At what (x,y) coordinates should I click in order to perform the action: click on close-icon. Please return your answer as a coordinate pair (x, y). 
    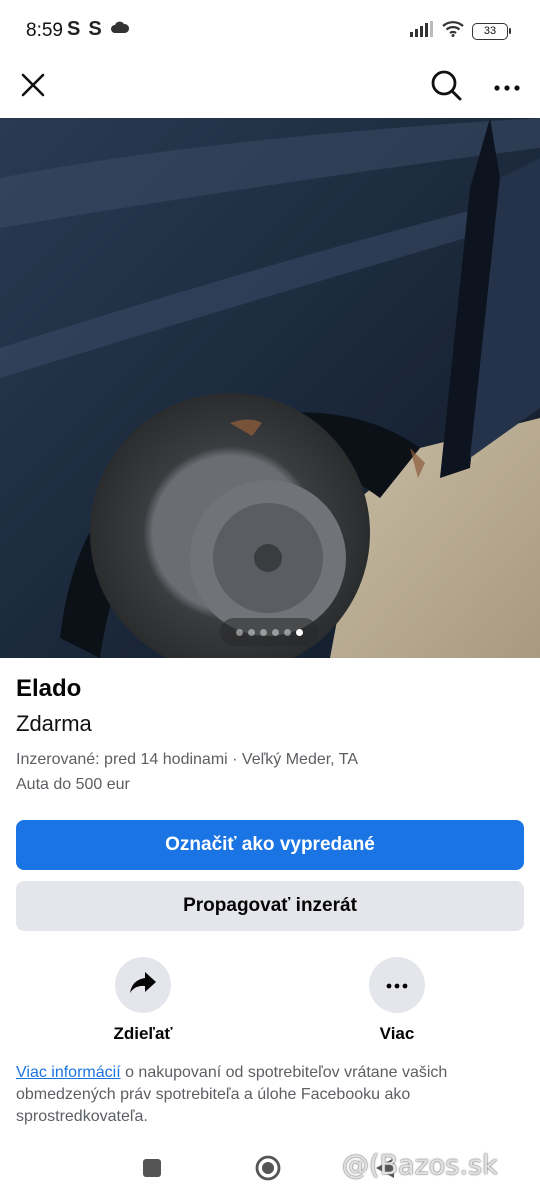
    Looking at the image, I should click on (33, 87).